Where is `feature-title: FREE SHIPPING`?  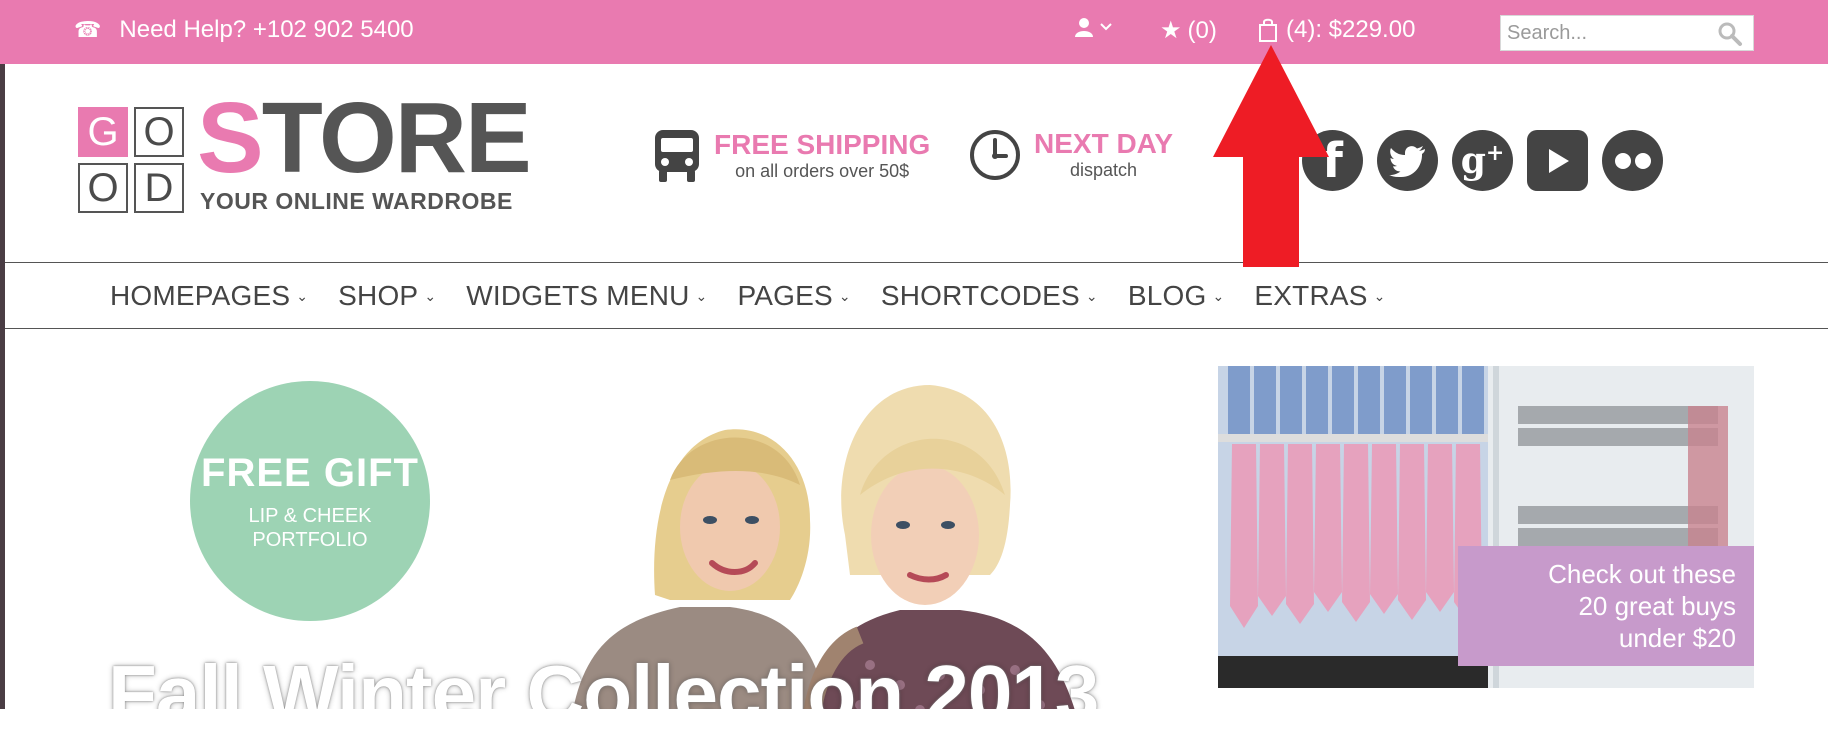 feature-title: FREE SHIPPING is located at coordinates (822, 144).